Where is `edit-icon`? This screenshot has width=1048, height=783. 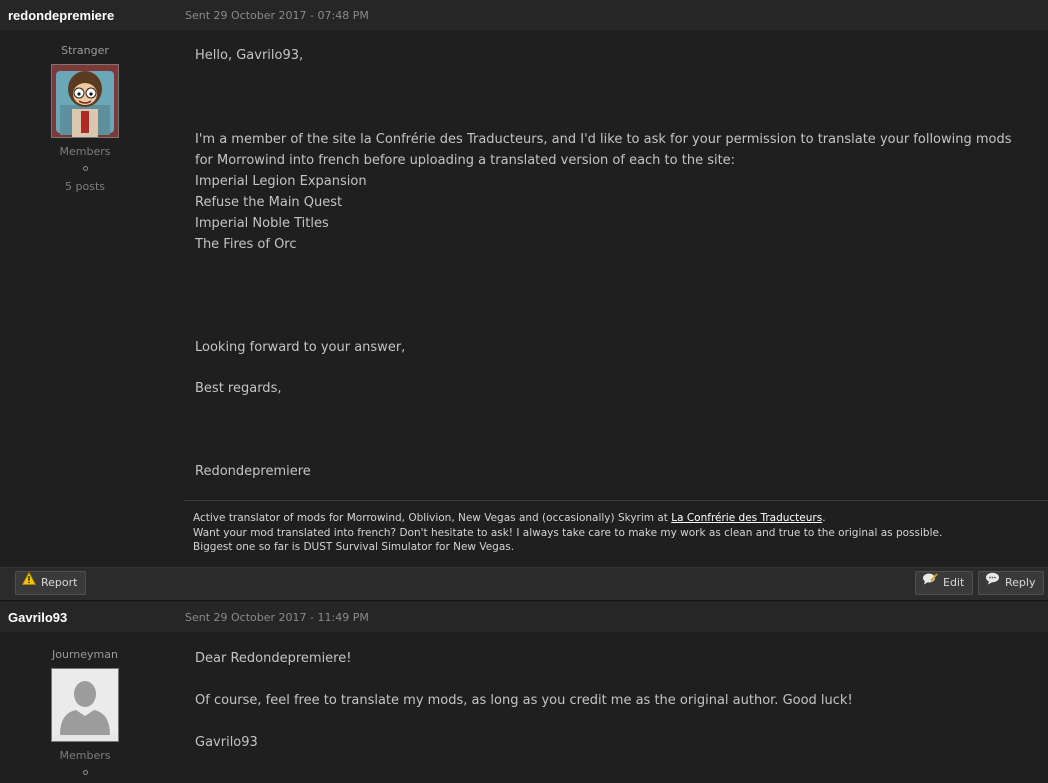
edit-icon is located at coordinates (930, 582).